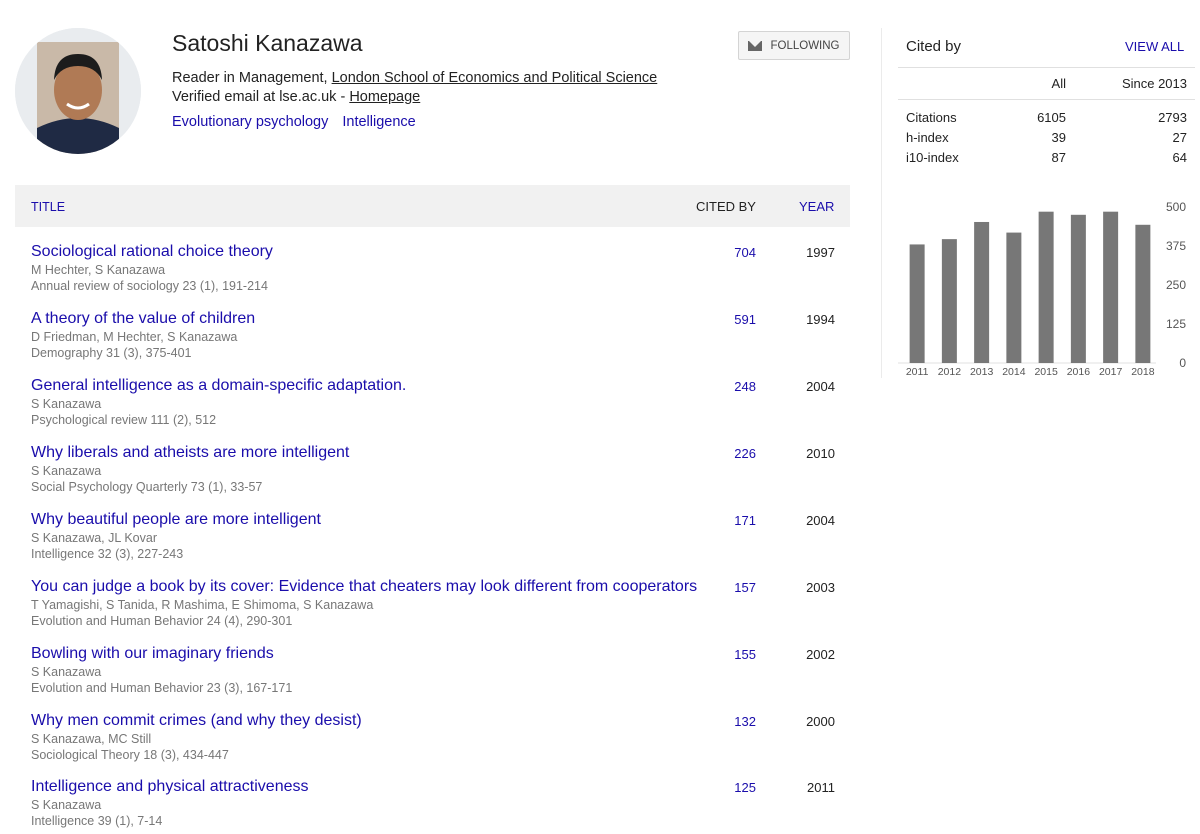 This screenshot has height=834, width=1200. Describe the element at coordinates (820, 587) in the screenshot. I see `article-year: 2003` at that location.